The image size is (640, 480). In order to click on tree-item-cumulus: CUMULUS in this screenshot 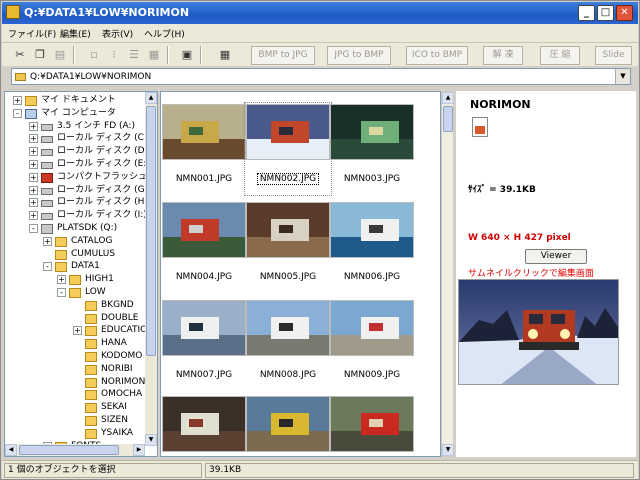, I will do `click(75, 254)`.